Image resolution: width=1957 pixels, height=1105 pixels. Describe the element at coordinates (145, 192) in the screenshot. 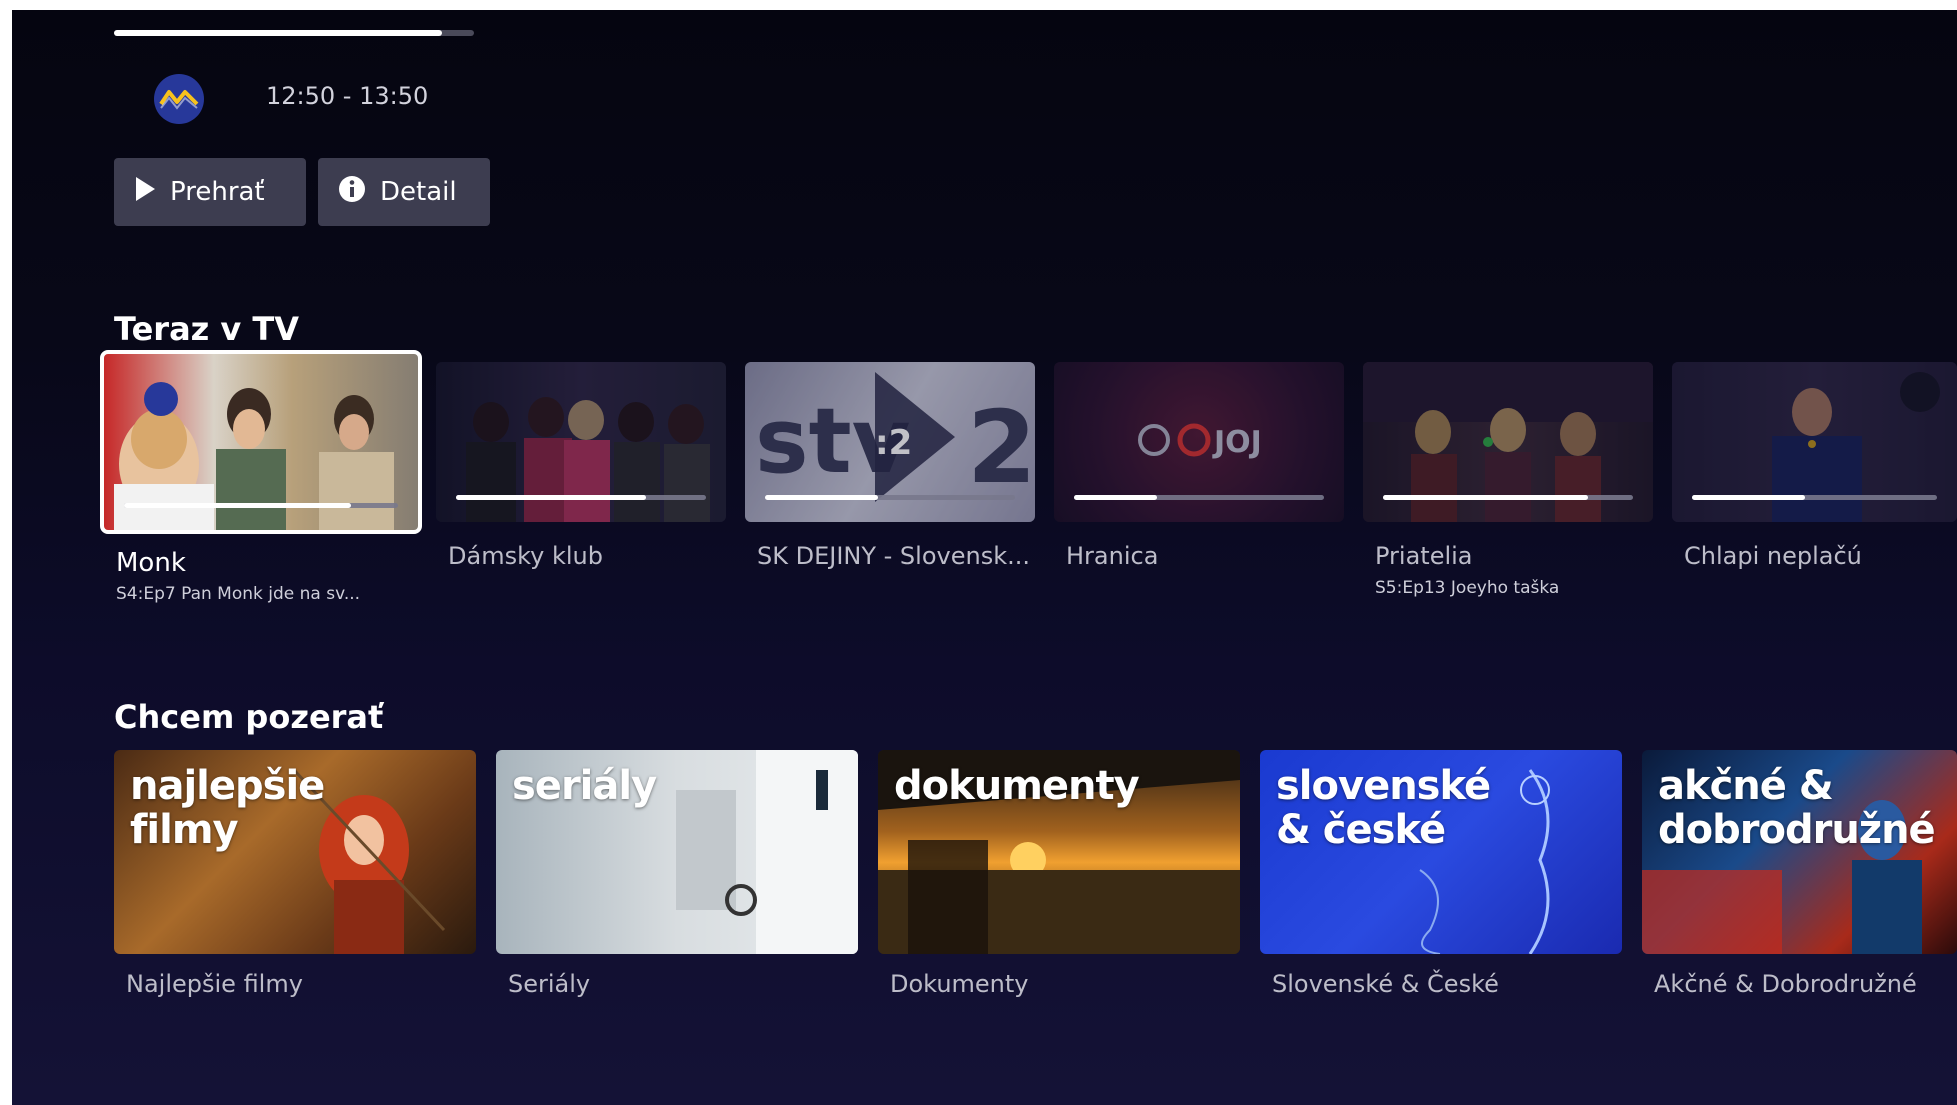

I see `play-icon` at that location.